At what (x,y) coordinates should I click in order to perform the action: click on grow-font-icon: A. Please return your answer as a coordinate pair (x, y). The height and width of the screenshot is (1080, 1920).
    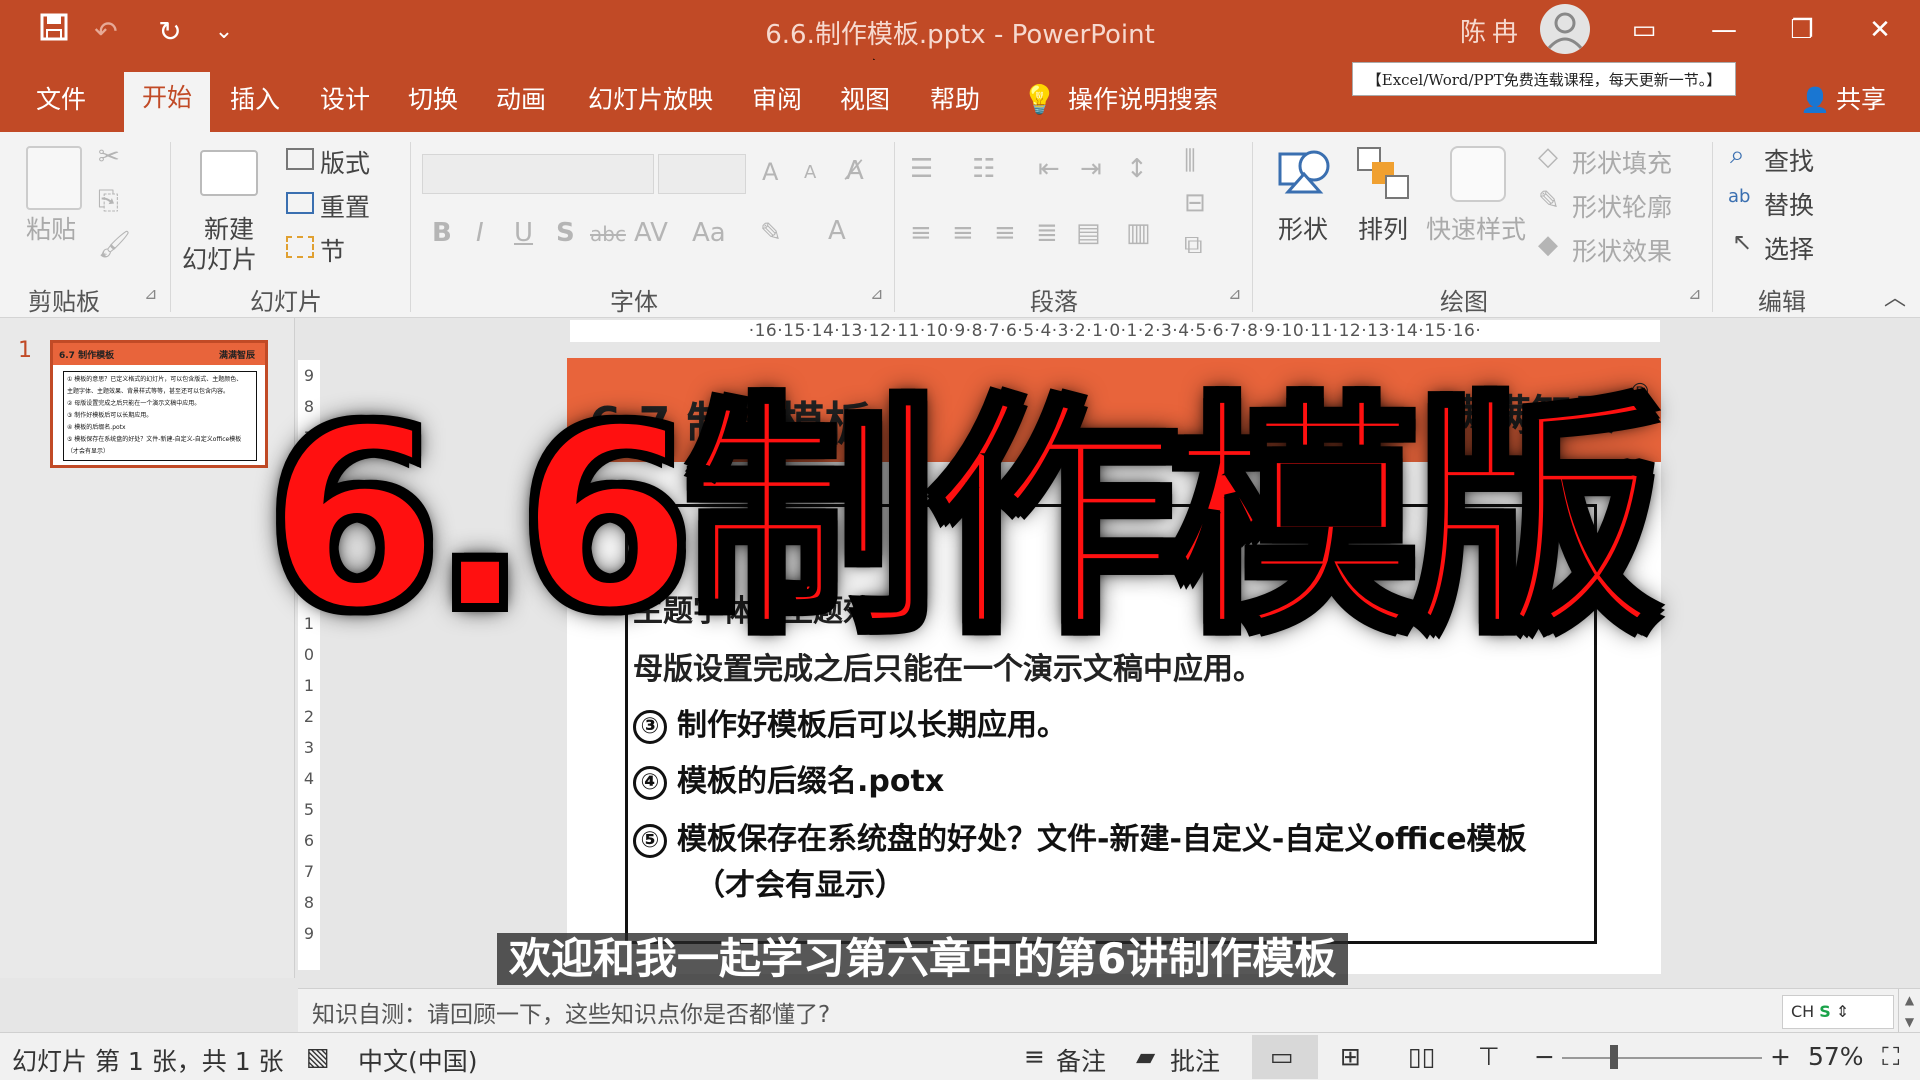
    Looking at the image, I should click on (770, 172).